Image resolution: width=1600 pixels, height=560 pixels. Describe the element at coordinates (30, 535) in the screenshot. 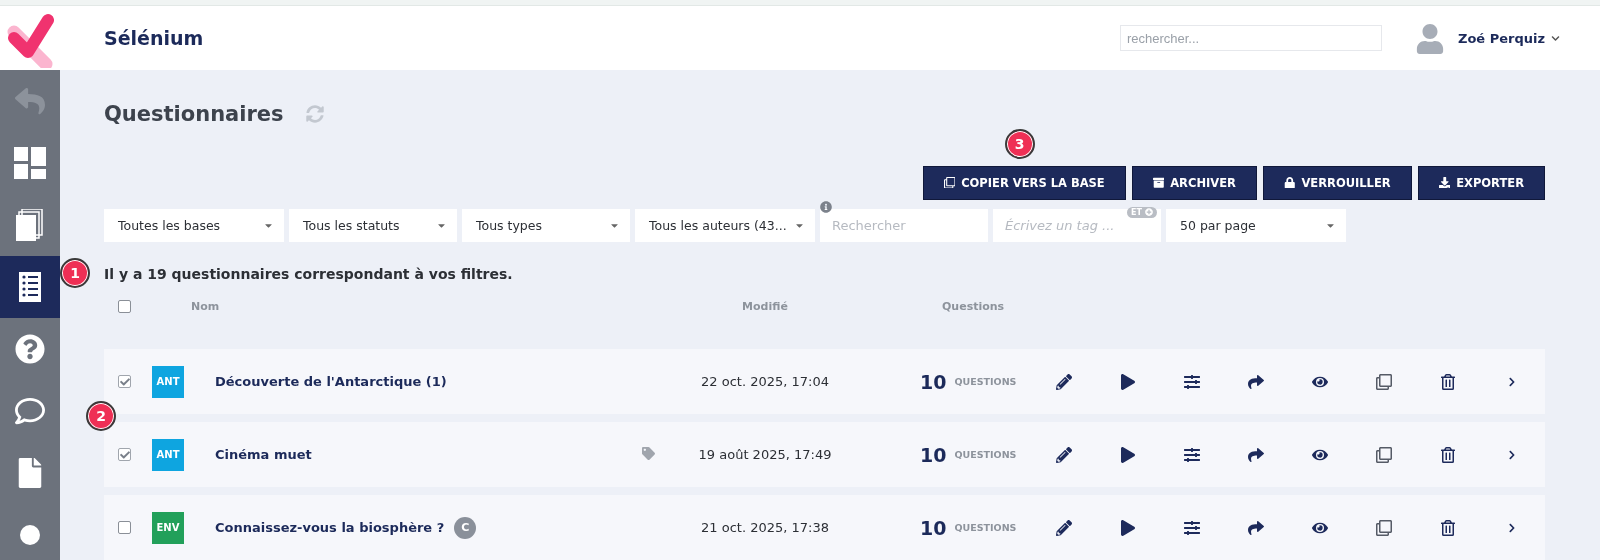

I see `circle-icon` at that location.